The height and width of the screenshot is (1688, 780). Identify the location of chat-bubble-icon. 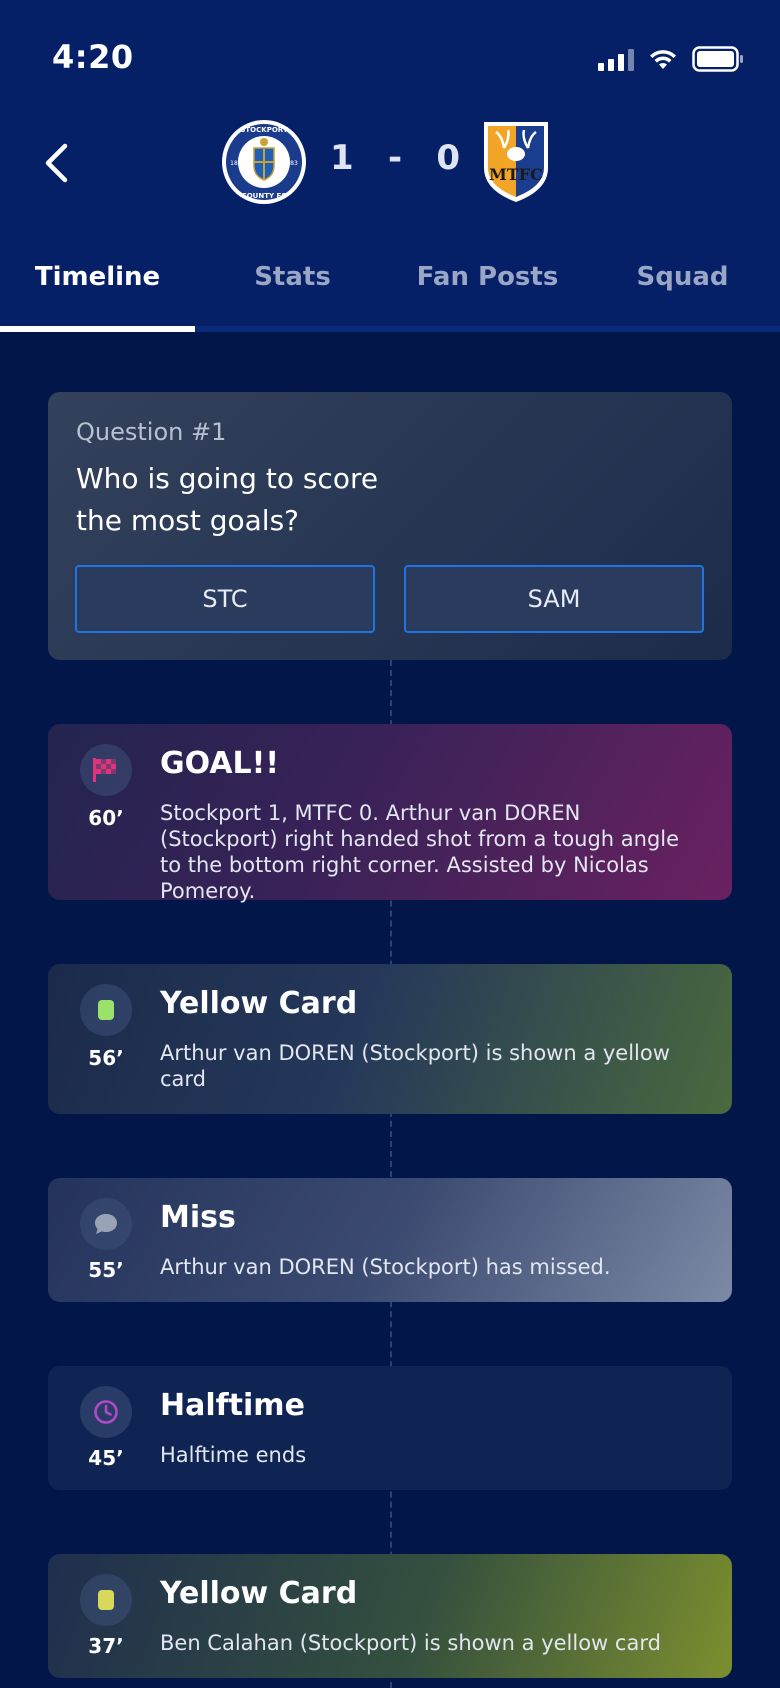
(106, 1224).